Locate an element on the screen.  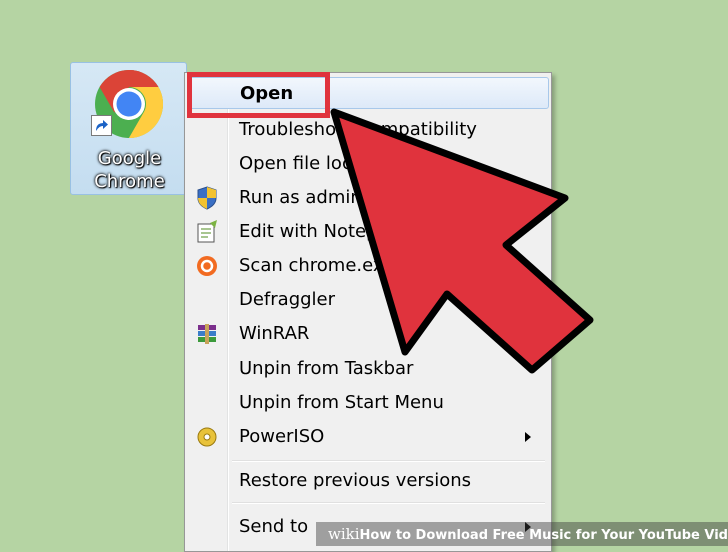
notepad-plus-plus-icon is located at coordinates (207, 231).